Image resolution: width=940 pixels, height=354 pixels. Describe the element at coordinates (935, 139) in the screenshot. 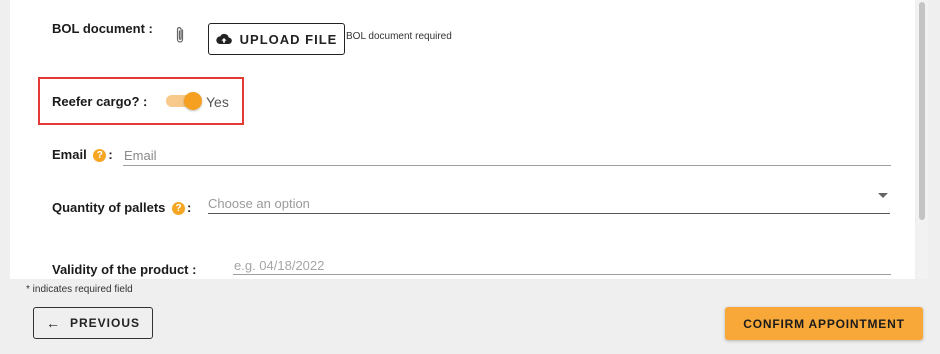

I see `window-edge` at that location.